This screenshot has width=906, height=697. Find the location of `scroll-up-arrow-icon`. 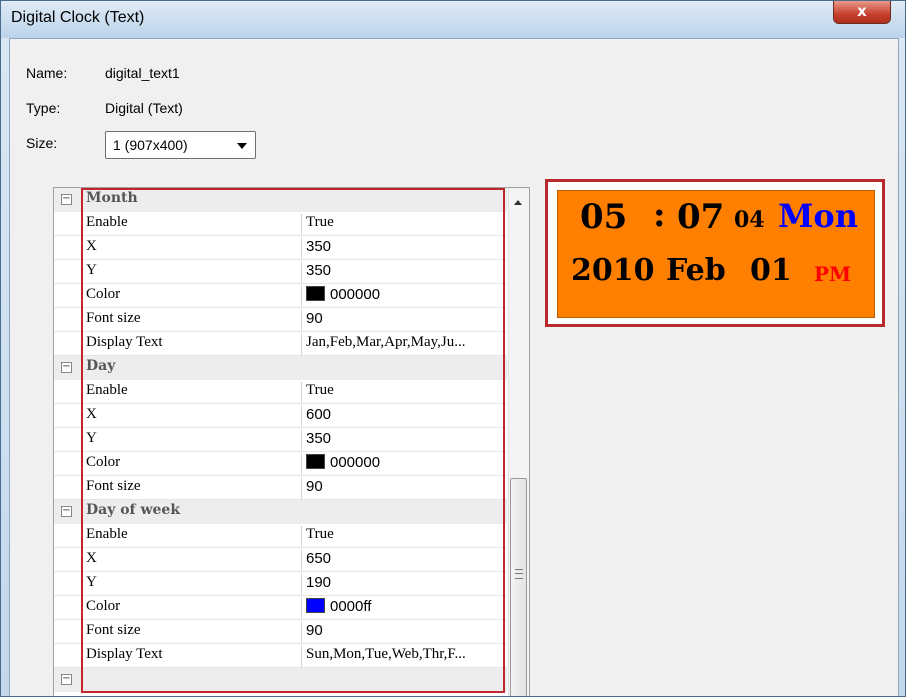

scroll-up-arrow-icon is located at coordinates (518, 202).